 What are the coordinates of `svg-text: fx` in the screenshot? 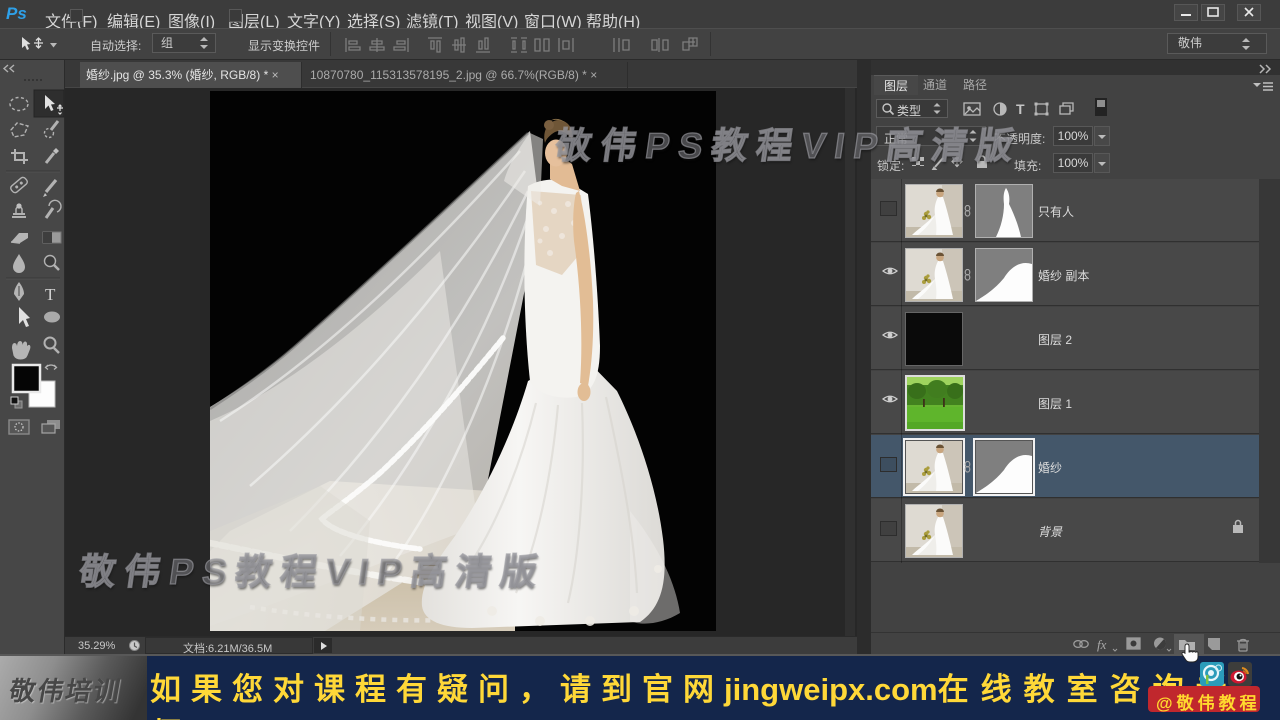 It's located at (1102, 644).